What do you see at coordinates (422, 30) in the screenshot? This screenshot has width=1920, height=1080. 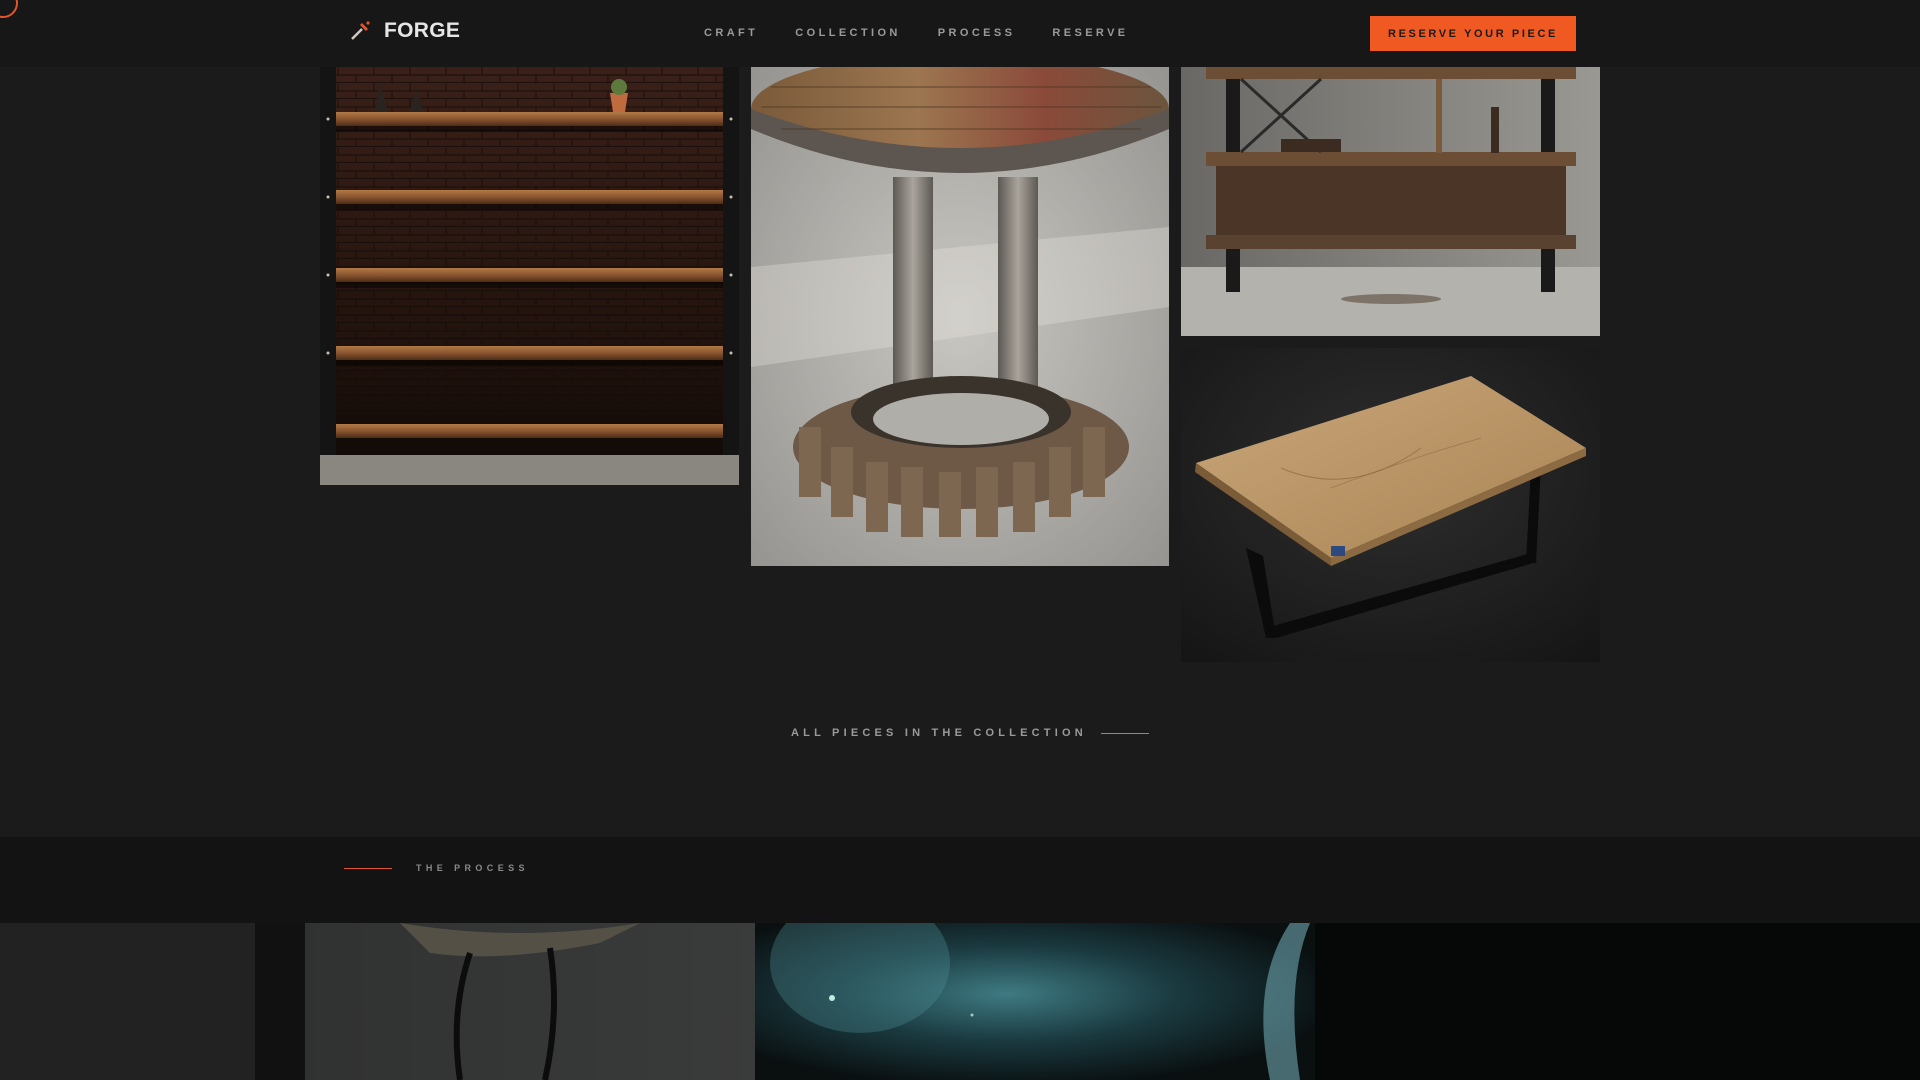 I see `brand-name: FORGE` at bounding box center [422, 30].